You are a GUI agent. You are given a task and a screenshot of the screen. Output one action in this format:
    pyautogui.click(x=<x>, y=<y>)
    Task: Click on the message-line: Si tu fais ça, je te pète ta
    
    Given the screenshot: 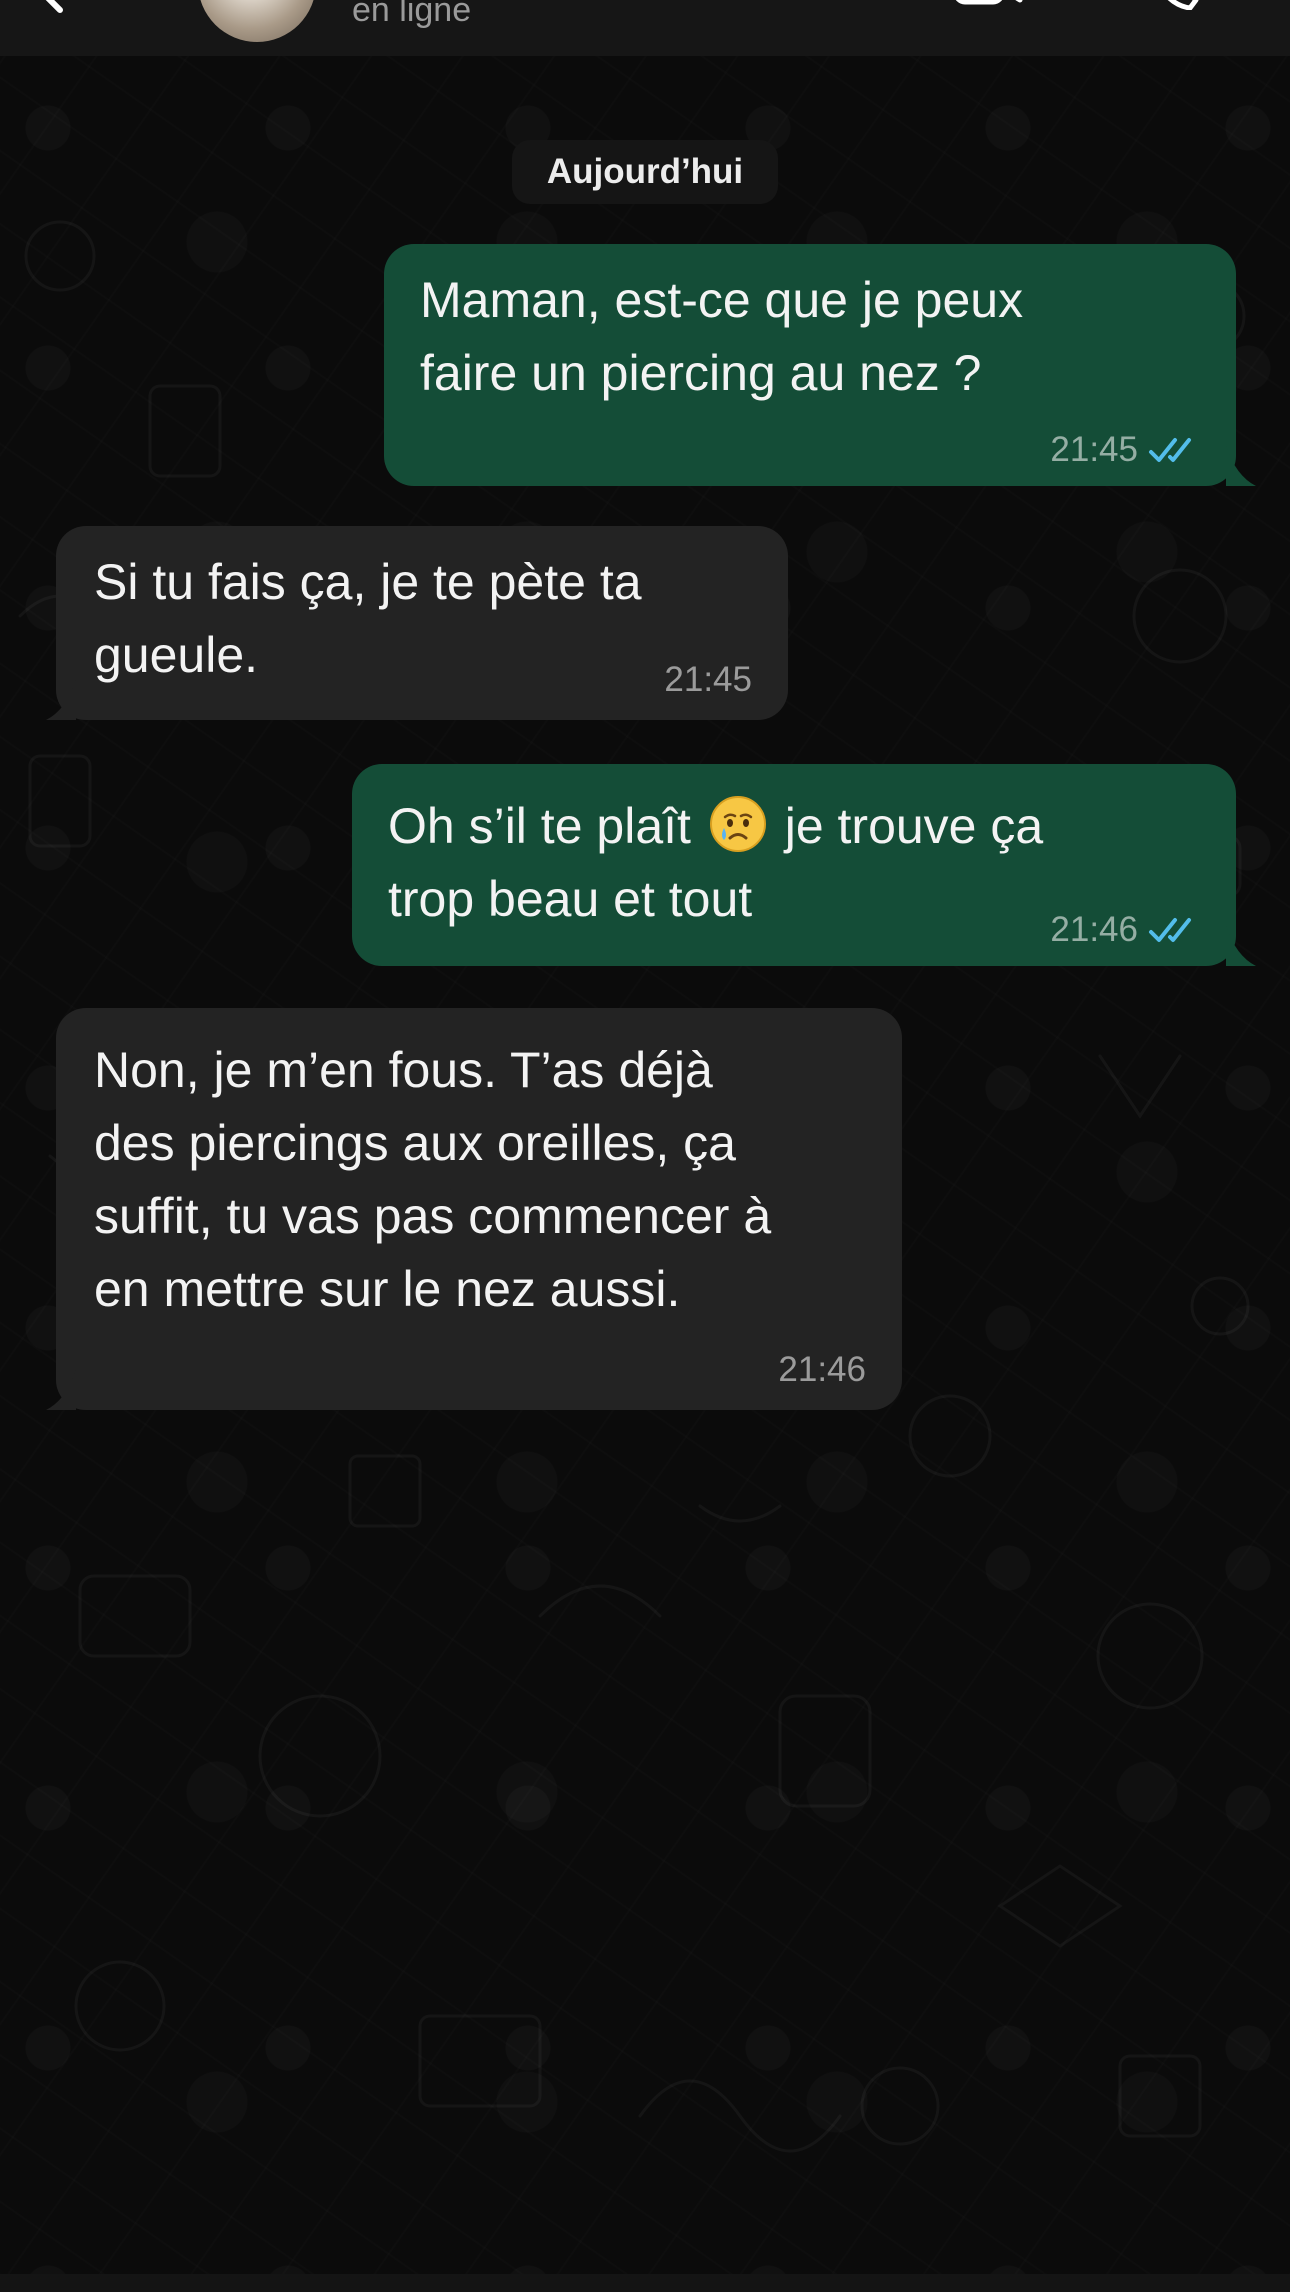 What is the action you would take?
    pyautogui.click(x=368, y=582)
    